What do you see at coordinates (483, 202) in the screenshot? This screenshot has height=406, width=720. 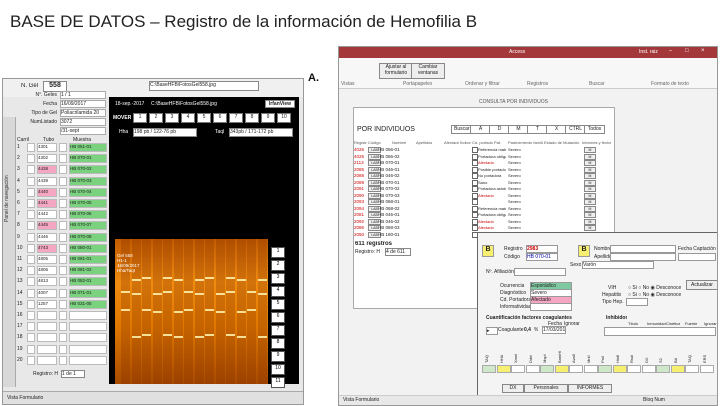 I see `individual-row: 2093 LAB HB 068-01 Severo M` at bounding box center [483, 202].